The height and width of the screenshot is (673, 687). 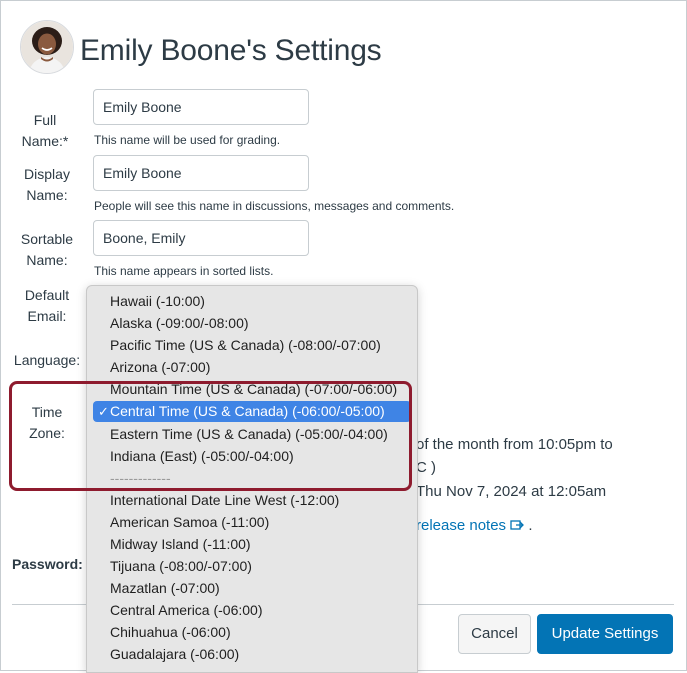 I want to click on default-email-label-line2: Email:, so click(x=47, y=316).